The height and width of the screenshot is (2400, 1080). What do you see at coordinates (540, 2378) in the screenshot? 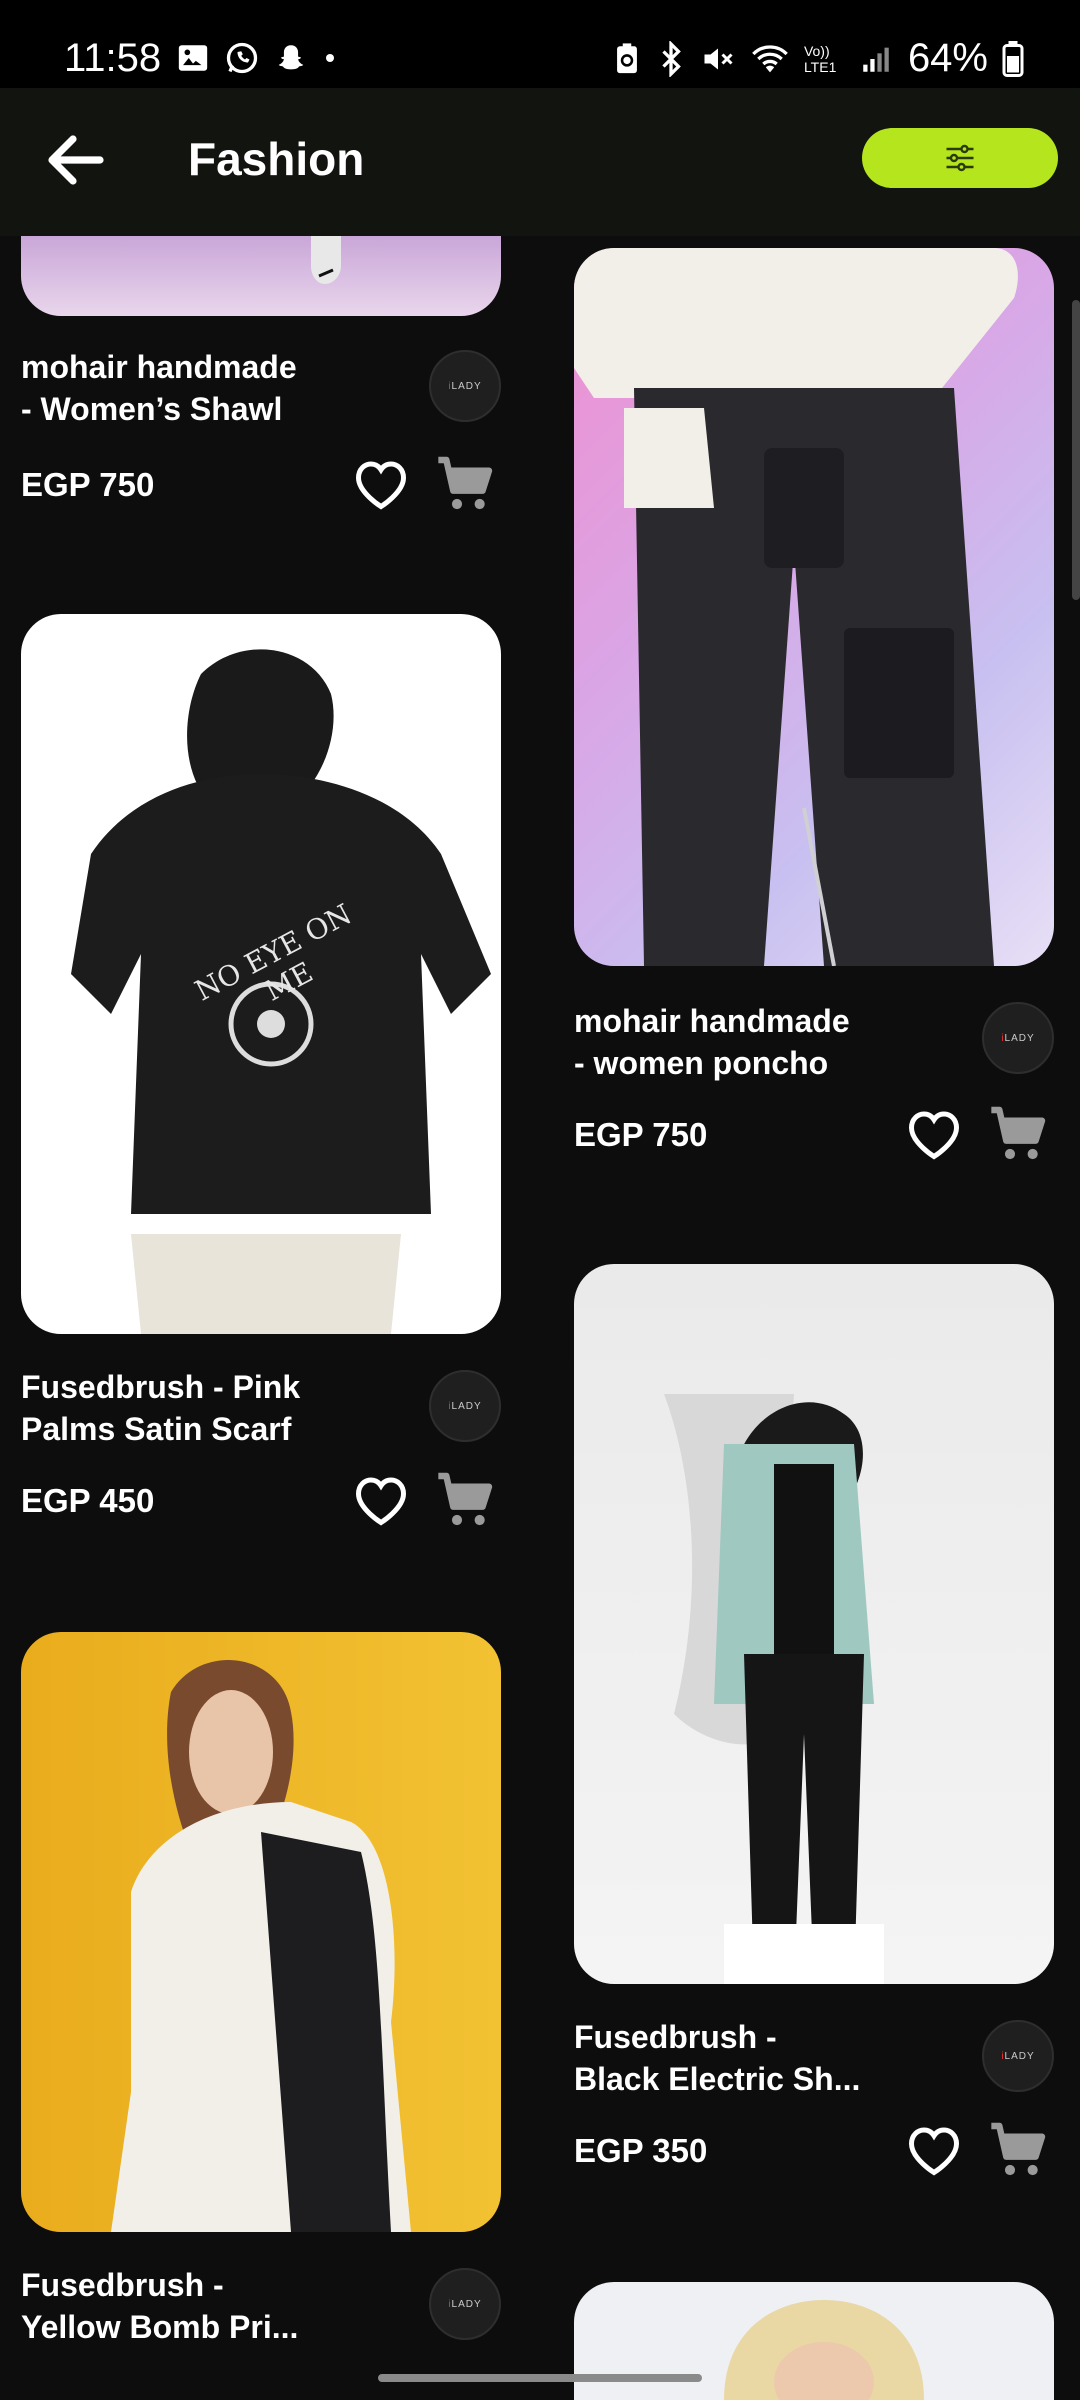
I see `home-indicator` at bounding box center [540, 2378].